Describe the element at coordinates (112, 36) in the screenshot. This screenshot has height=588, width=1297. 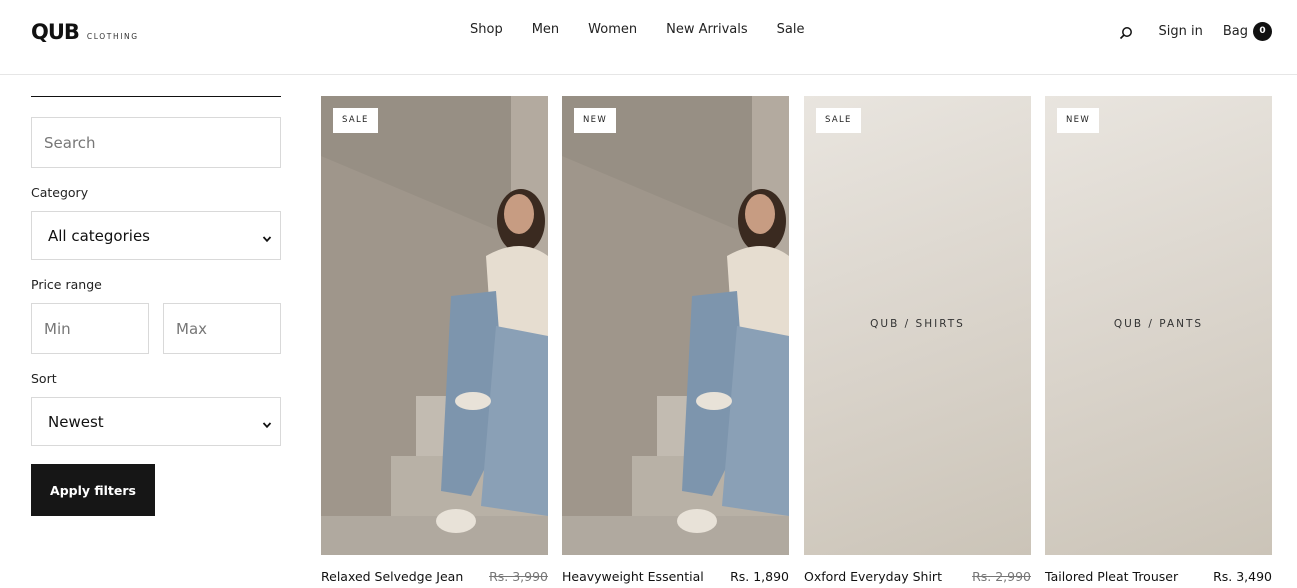
I see `brand-tagline: CLOTHING` at that location.